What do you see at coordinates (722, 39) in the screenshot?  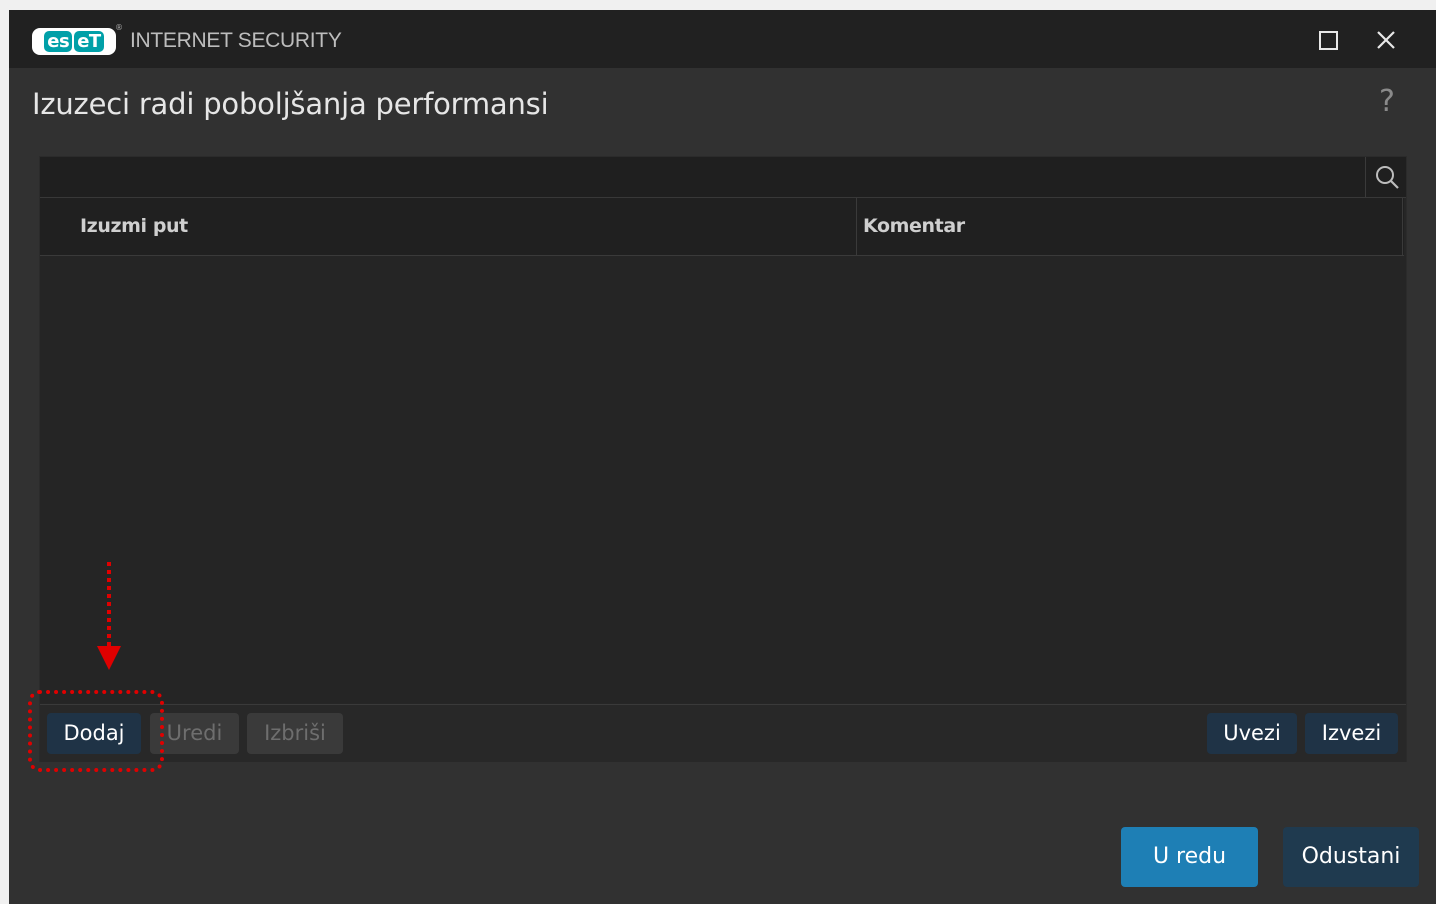 I see `title-bar: es eT ® INTERNET SECURITY` at bounding box center [722, 39].